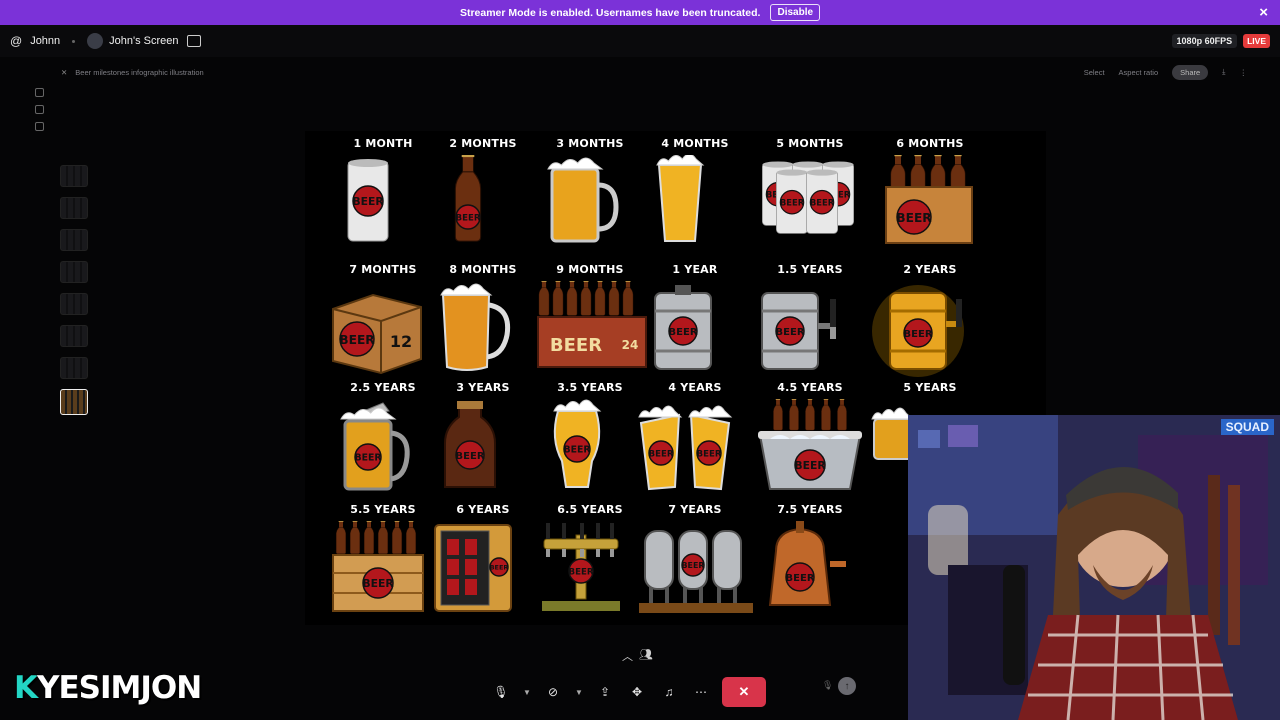 This screenshot has height=720, width=1280. What do you see at coordinates (483, 194) in the screenshot?
I see `milestone-bottle: 2 MONTHS BEER` at bounding box center [483, 194].